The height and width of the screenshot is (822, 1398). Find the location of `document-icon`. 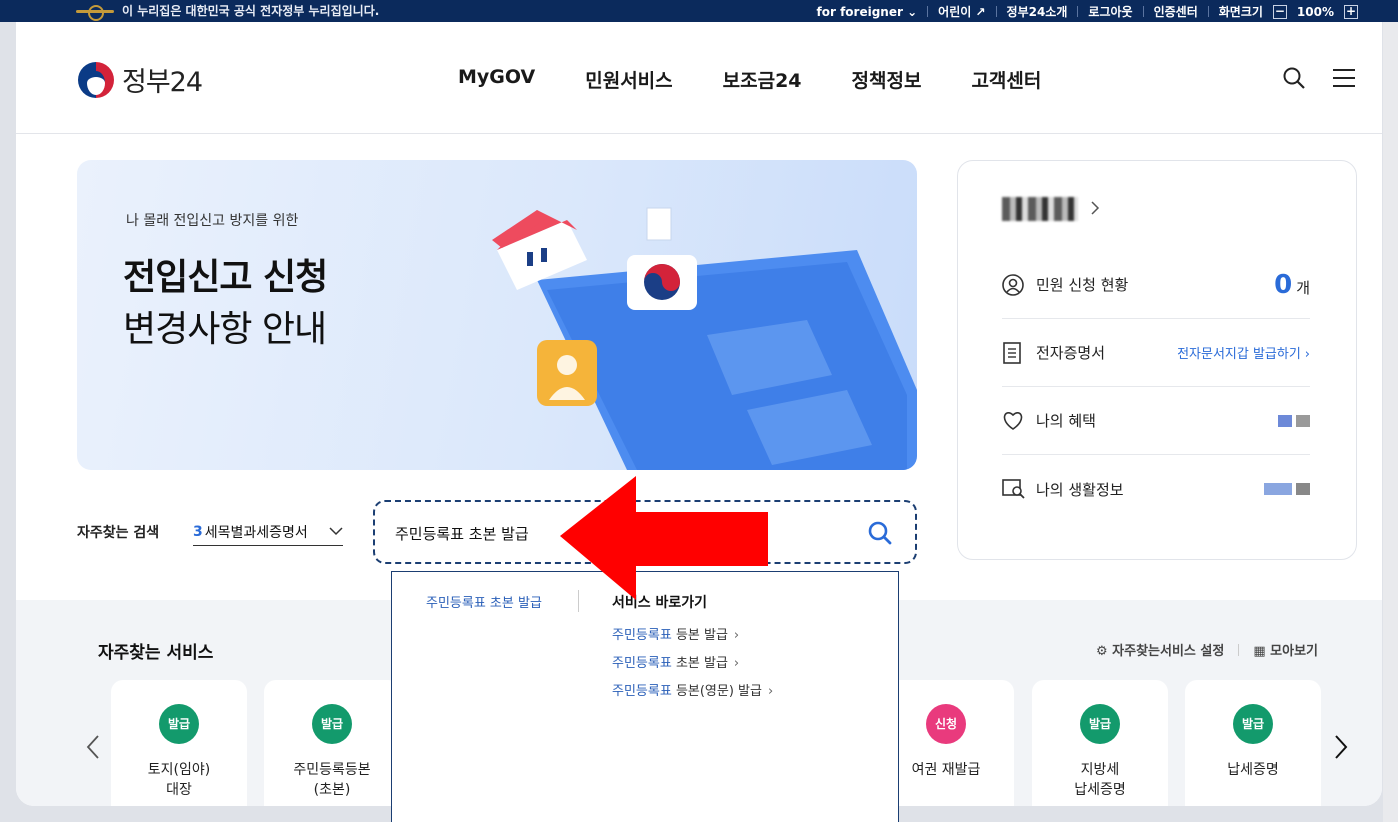

document-icon is located at coordinates (1015, 352).